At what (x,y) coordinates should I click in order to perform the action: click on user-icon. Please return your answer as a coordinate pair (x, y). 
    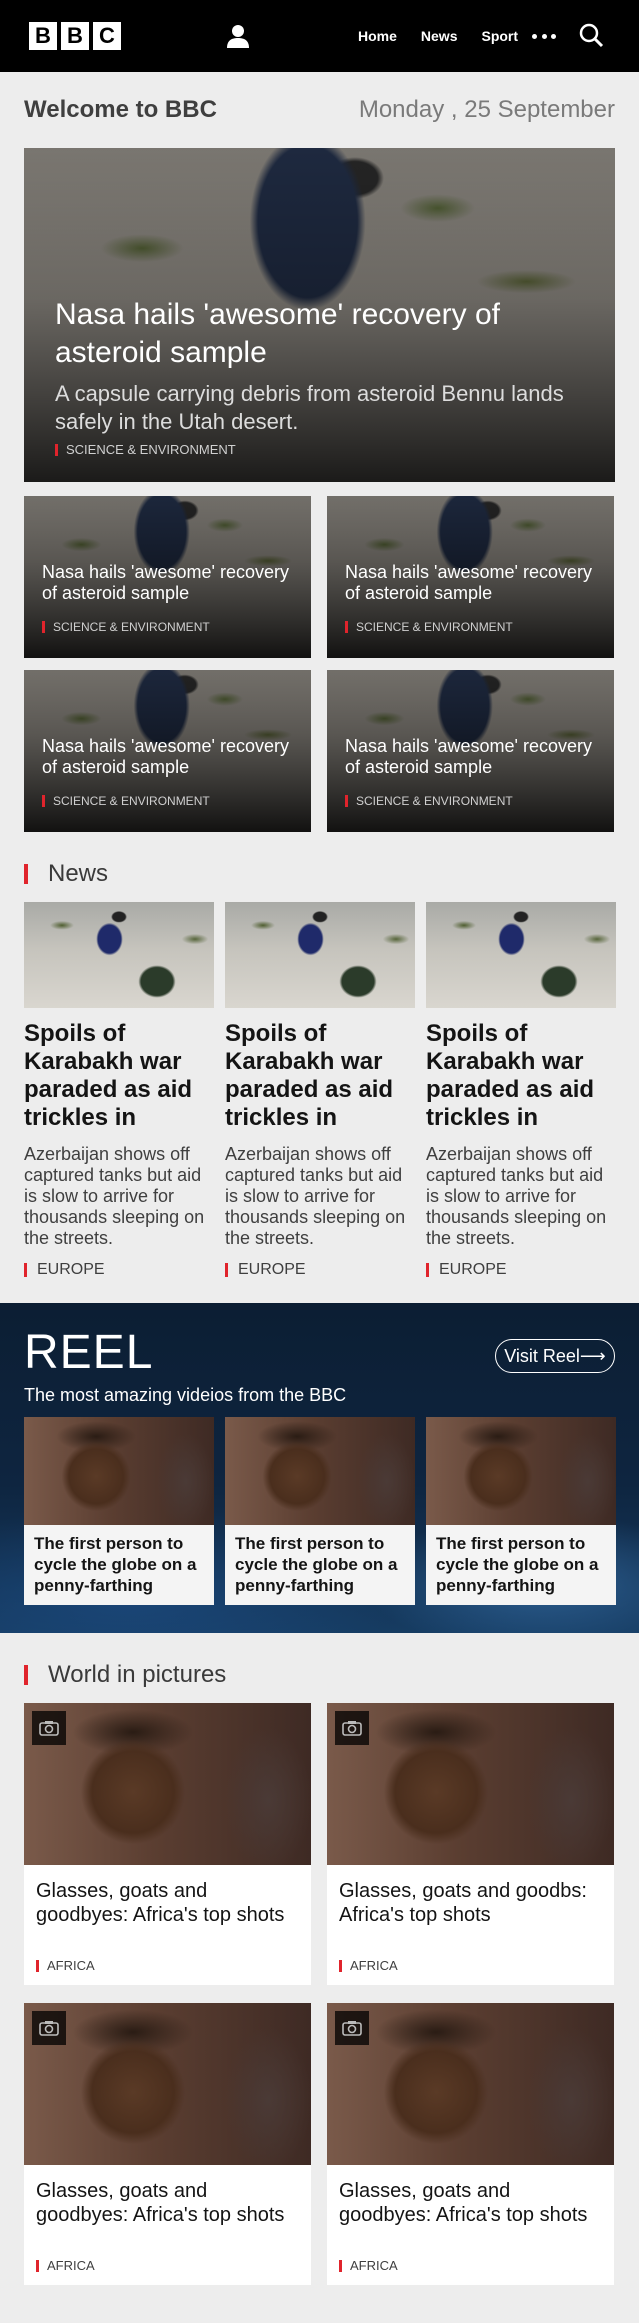
    Looking at the image, I should click on (238, 36).